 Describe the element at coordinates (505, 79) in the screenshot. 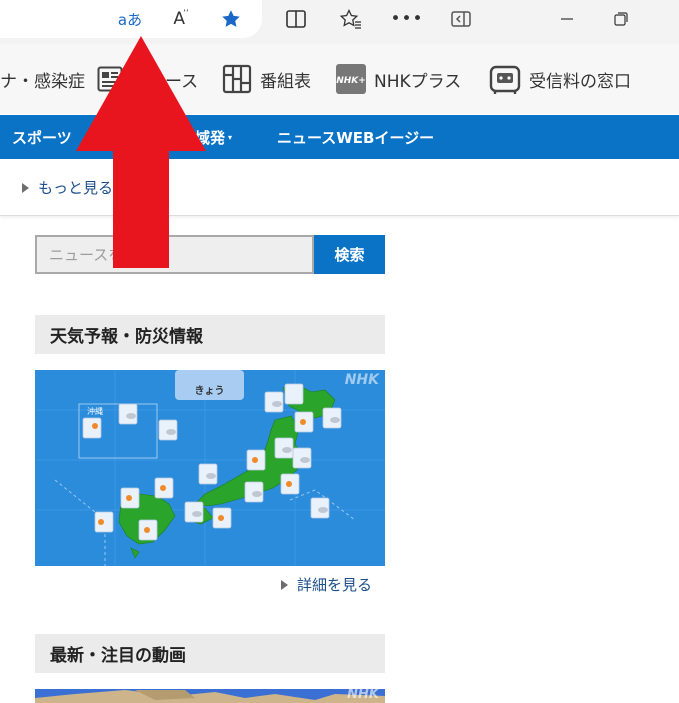

I see `tv-icon` at that location.